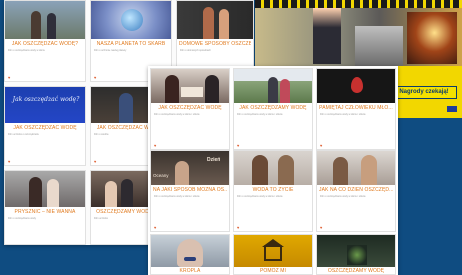 The width and height of the screenshot is (462, 275). Describe the element at coordinates (131, 44) in the screenshot. I see `video-title: NASZA PLANETA TO SKARB` at that location.